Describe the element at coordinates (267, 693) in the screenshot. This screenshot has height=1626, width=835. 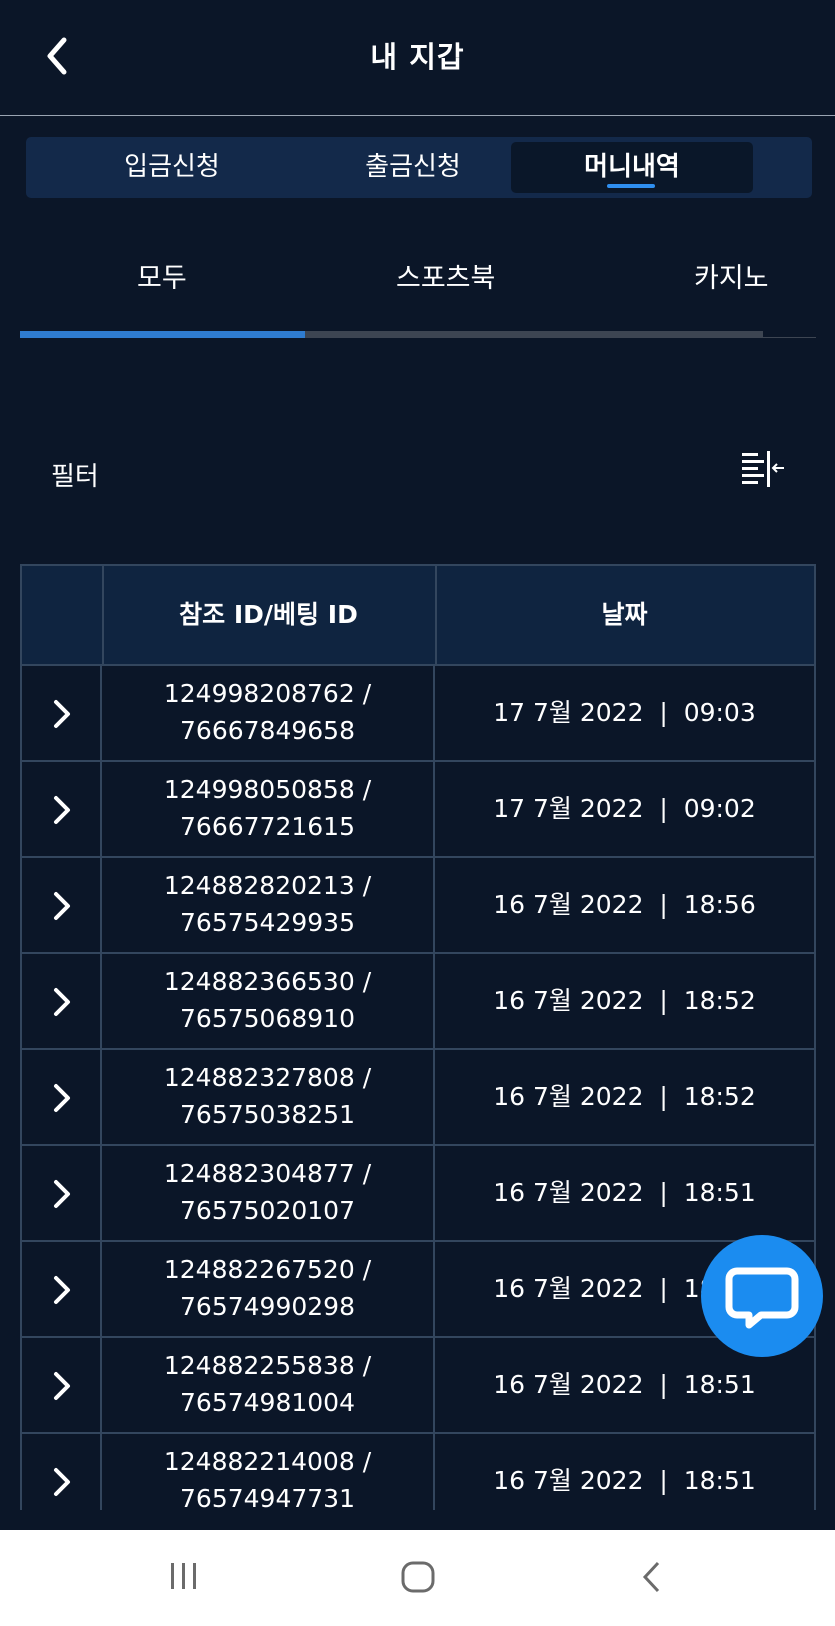
I see `reference-id: 124998208762 /` at that location.